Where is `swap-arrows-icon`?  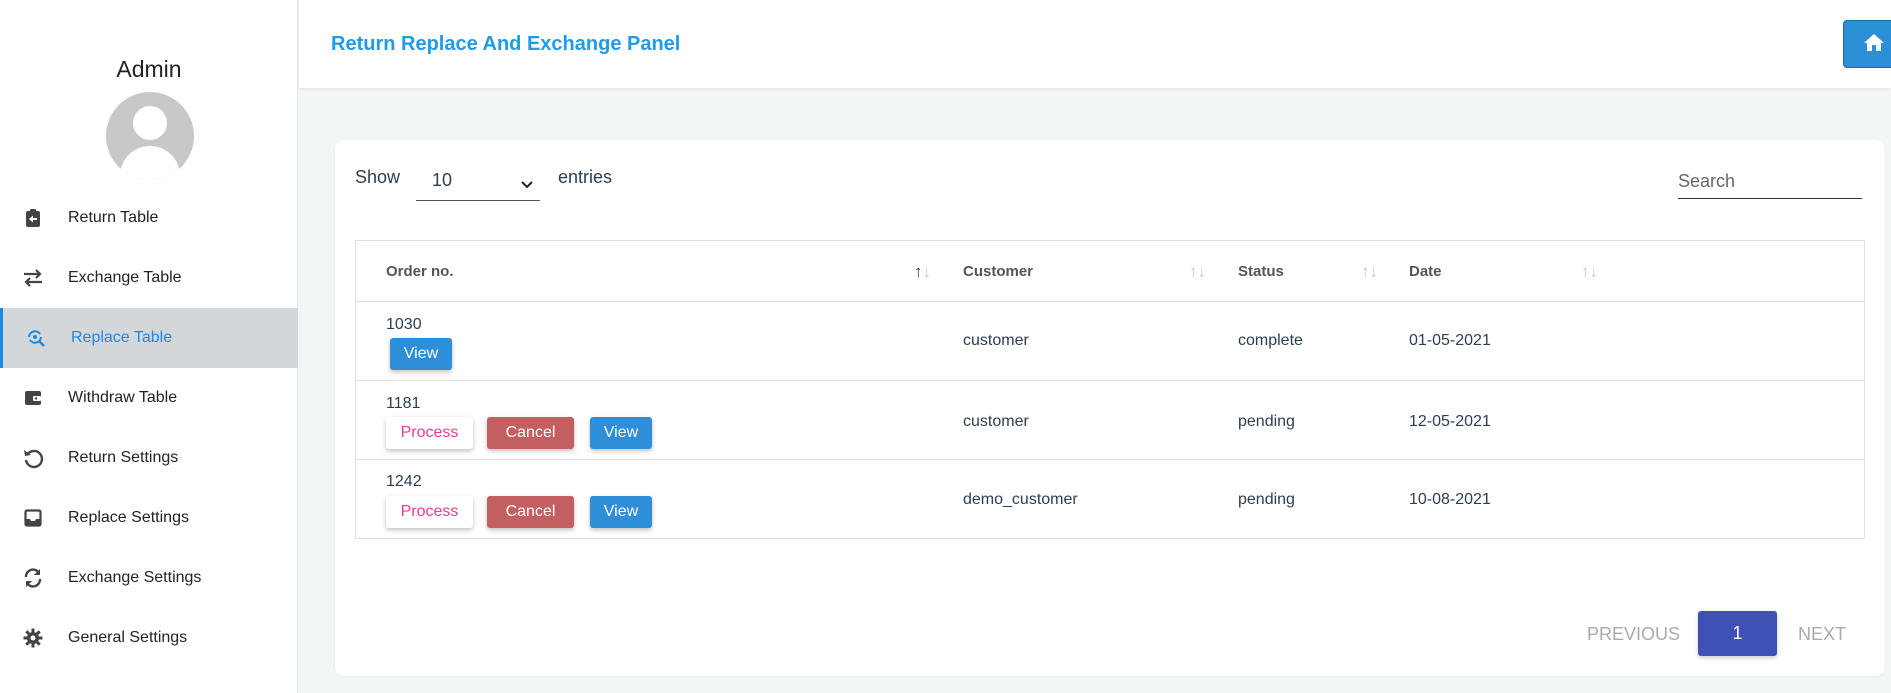
swap-arrows-icon is located at coordinates (33, 278).